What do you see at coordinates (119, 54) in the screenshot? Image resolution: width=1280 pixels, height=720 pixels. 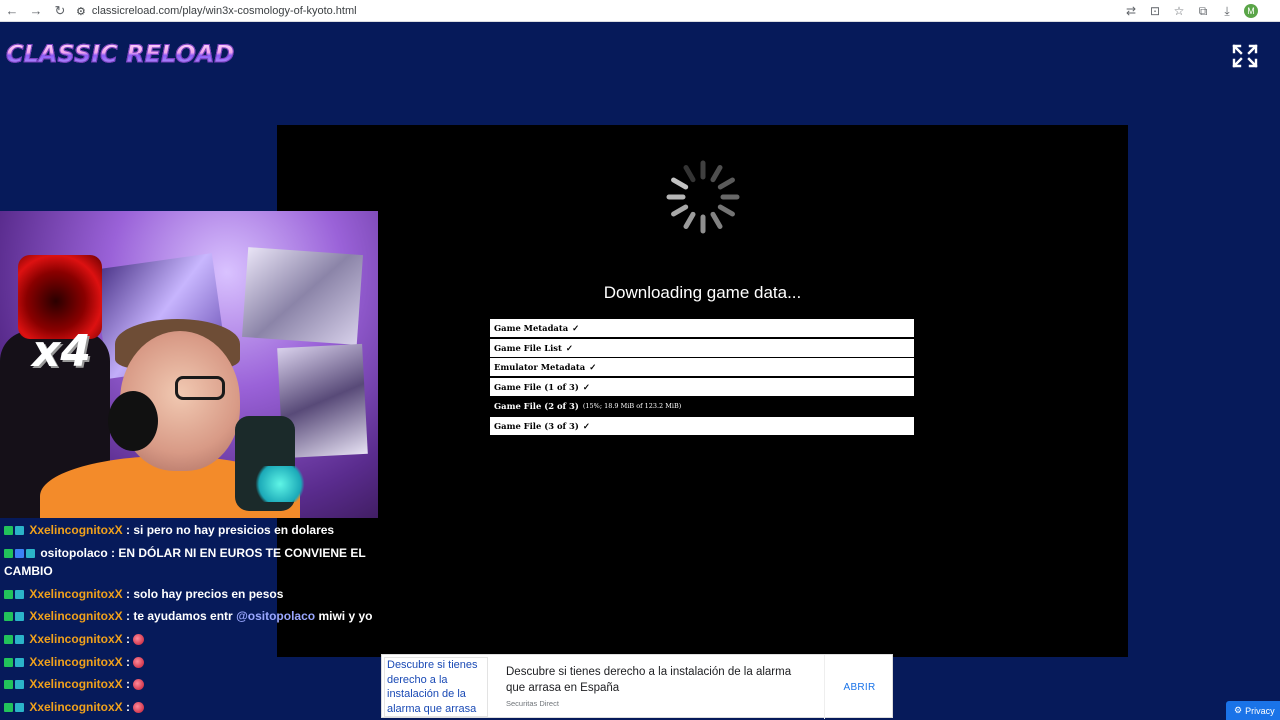 I see `site-logo: CLASSIC RELOAD` at bounding box center [119, 54].